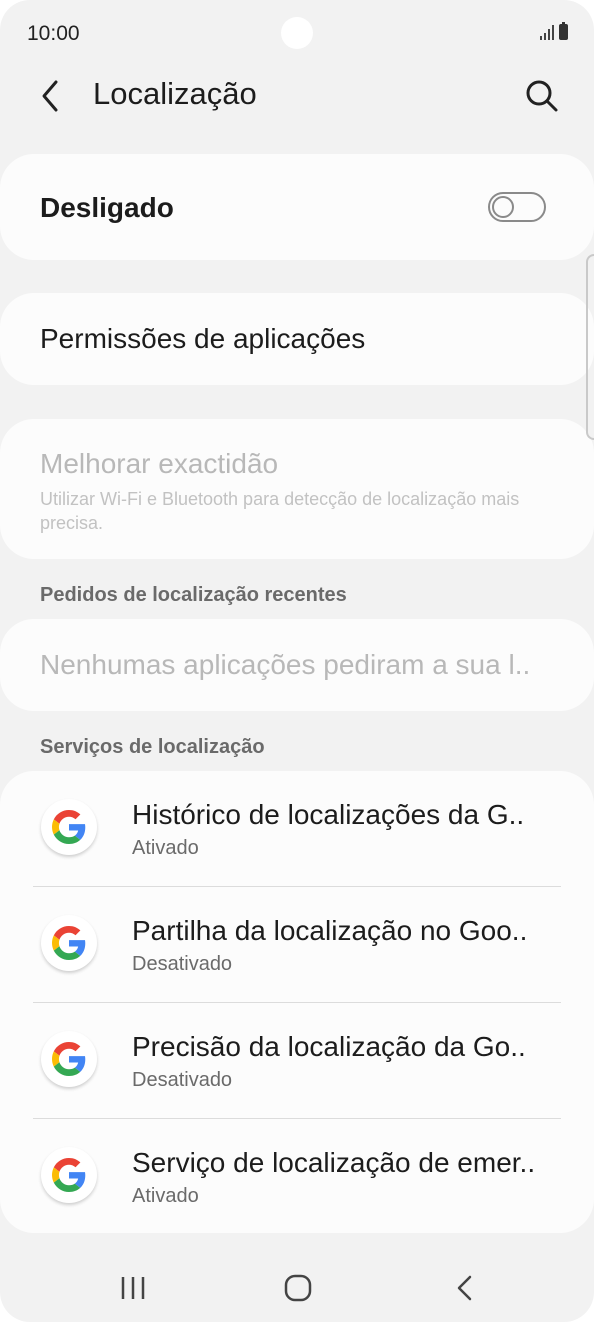 The image size is (594, 1322). I want to click on nav-back-button, so click(465, 1288).